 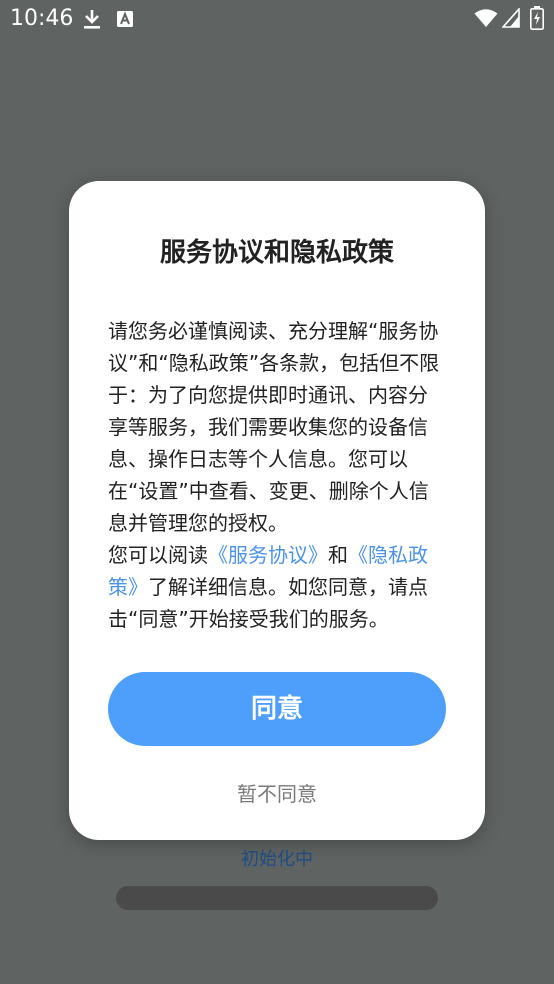 What do you see at coordinates (486, 18) in the screenshot?
I see `wifi-icon` at bounding box center [486, 18].